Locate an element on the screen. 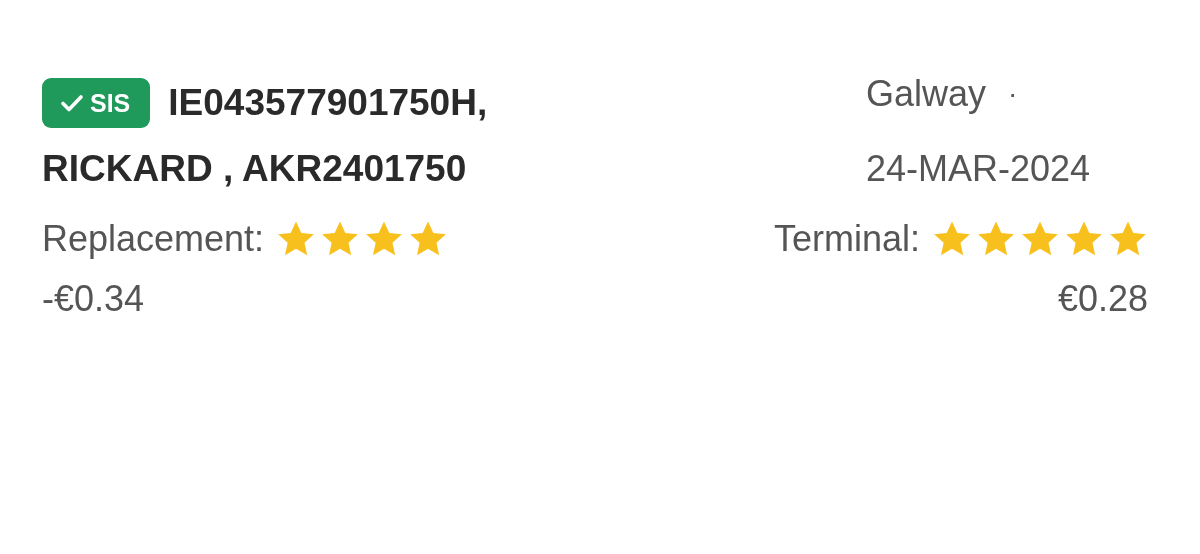 This screenshot has height=554, width=1200. amount-text: -€0.34 is located at coordinates (94, 299).